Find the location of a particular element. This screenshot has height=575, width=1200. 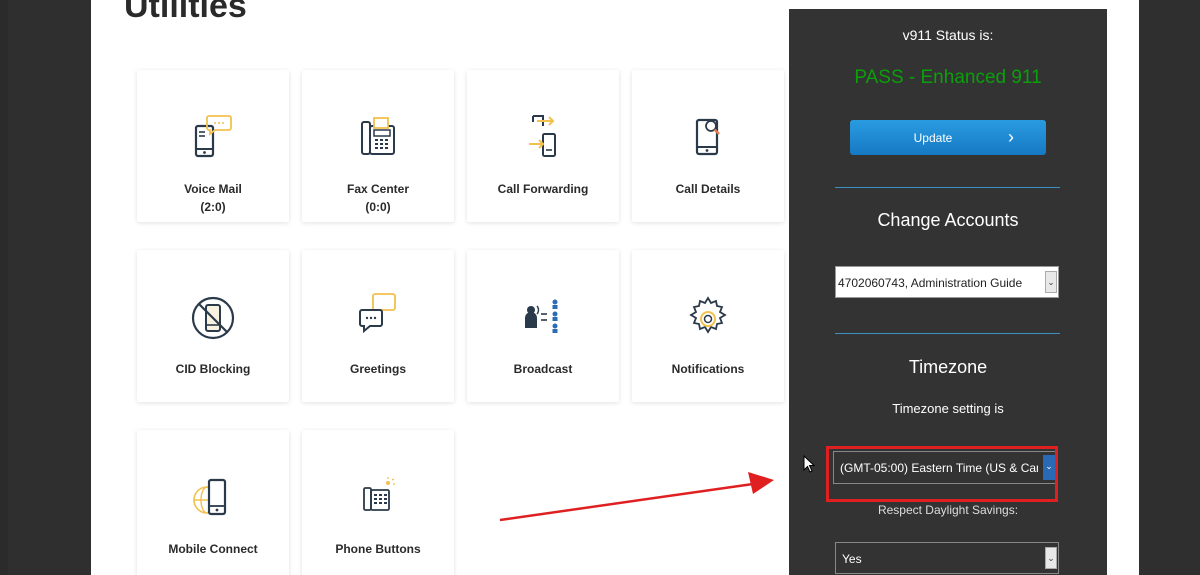

tile-phone-buttons: Phone Buttons is located at coordinates (378, 502).